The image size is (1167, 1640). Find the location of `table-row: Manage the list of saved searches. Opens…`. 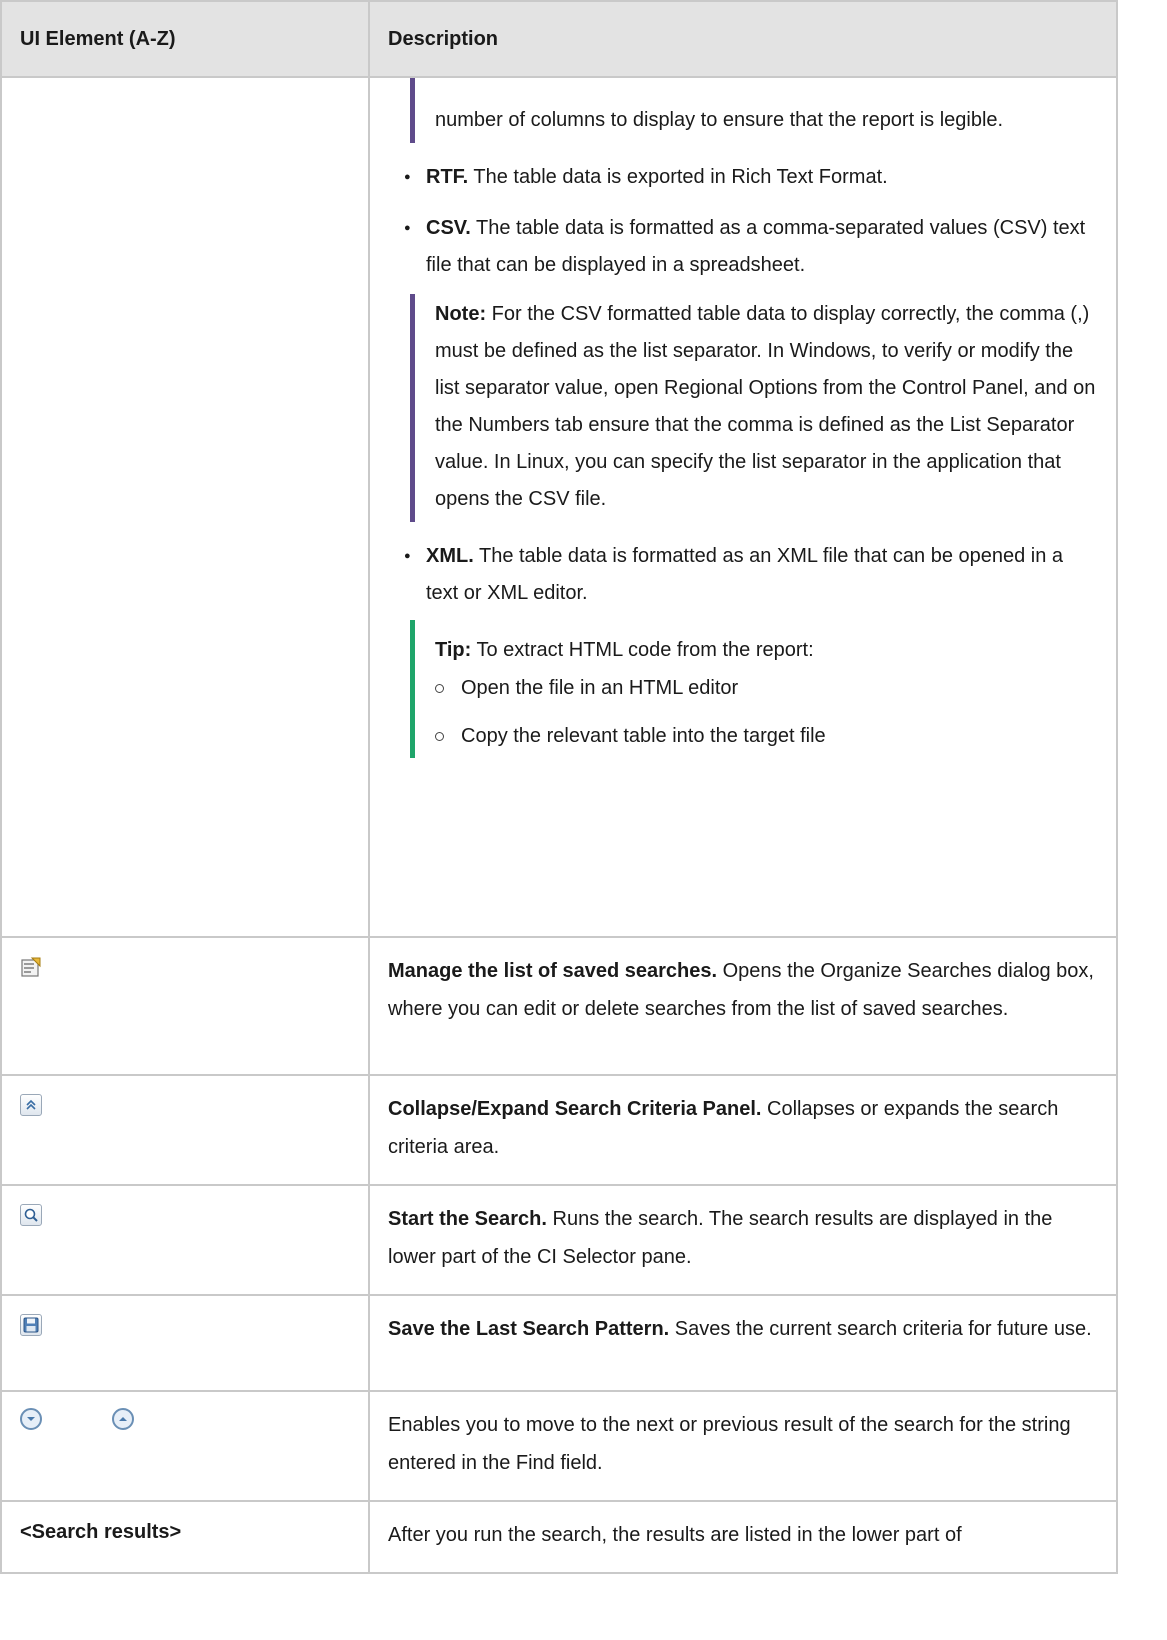

table-row: Manage the list of saved searches. Opens… is located at coordinates (559, 1006).